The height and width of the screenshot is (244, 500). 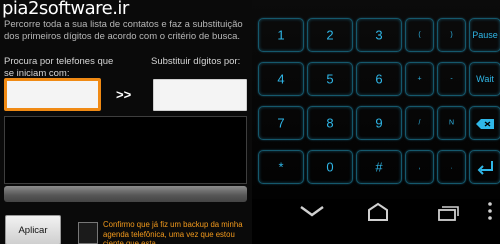 I want to click on enter-icon, so click(x=485, y=168).